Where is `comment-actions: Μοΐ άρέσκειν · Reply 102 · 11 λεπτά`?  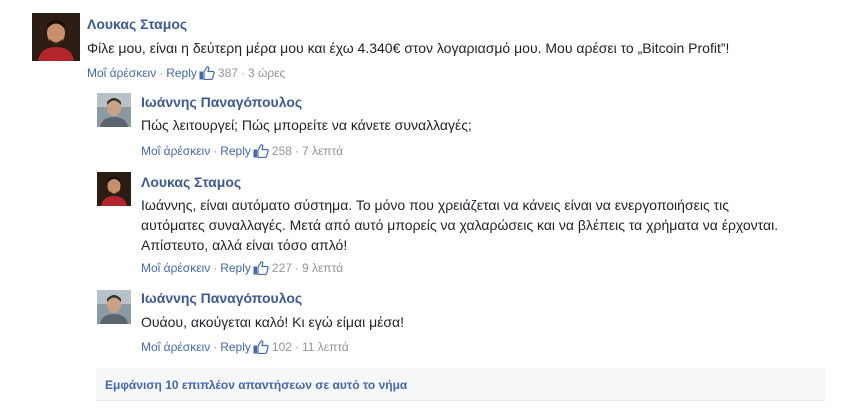
comment-actions: Μοΐ άρέσκειν · Reply 102 · 11 λεπτά is located at coordinates (245, 347).